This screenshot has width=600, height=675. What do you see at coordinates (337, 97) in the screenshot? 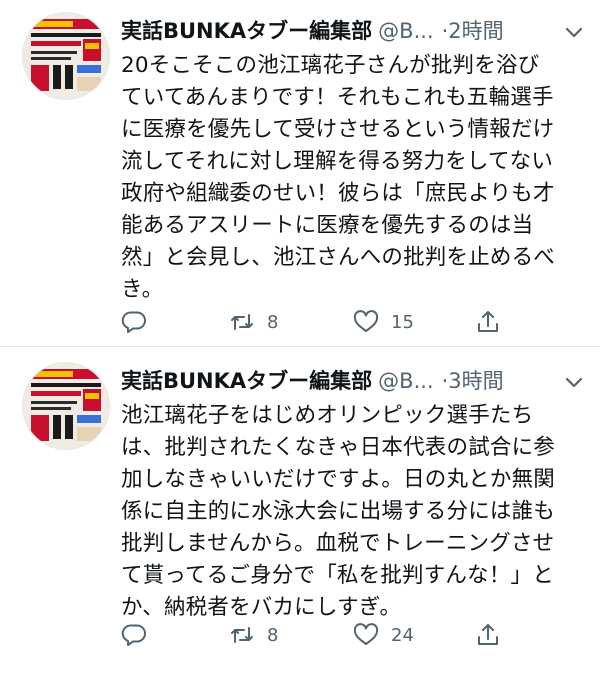
I see `tweet-text-line: ていてあんまりです！それもこれも五輪選手` at bounding box center [337, 97].